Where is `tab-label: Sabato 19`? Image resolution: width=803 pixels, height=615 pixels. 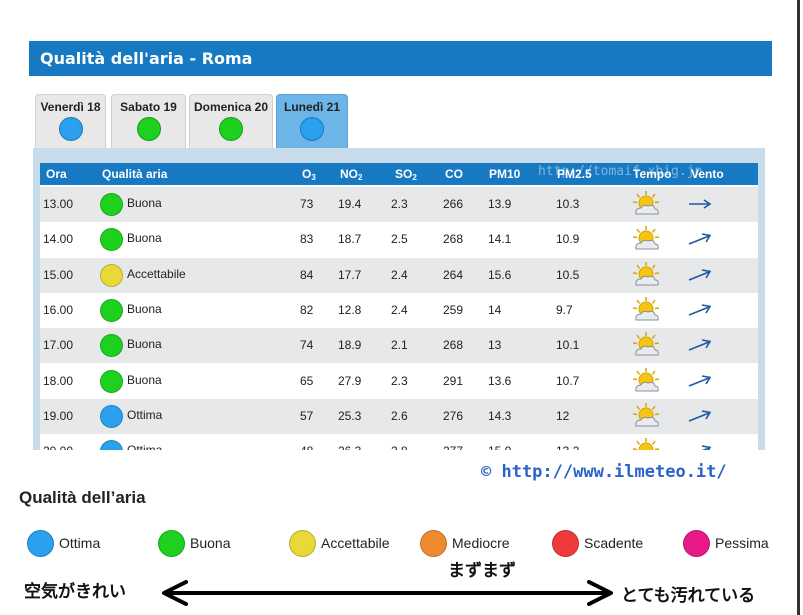 tab-label: Sabato 19 is located at coordinates (148, 107).